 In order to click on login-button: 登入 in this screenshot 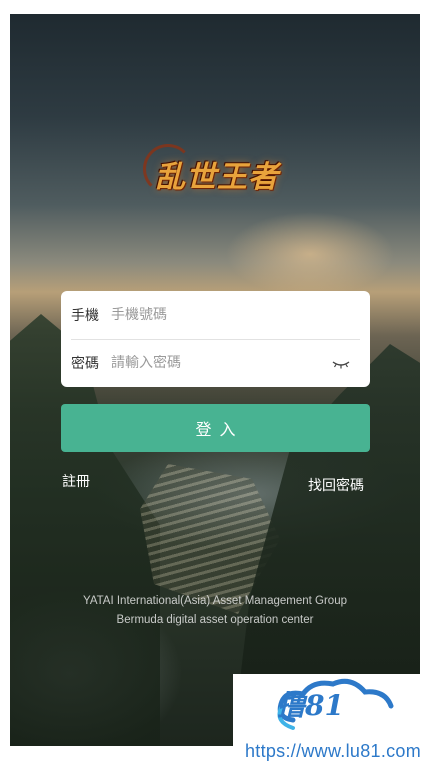, I will do `click(215, 428)`.